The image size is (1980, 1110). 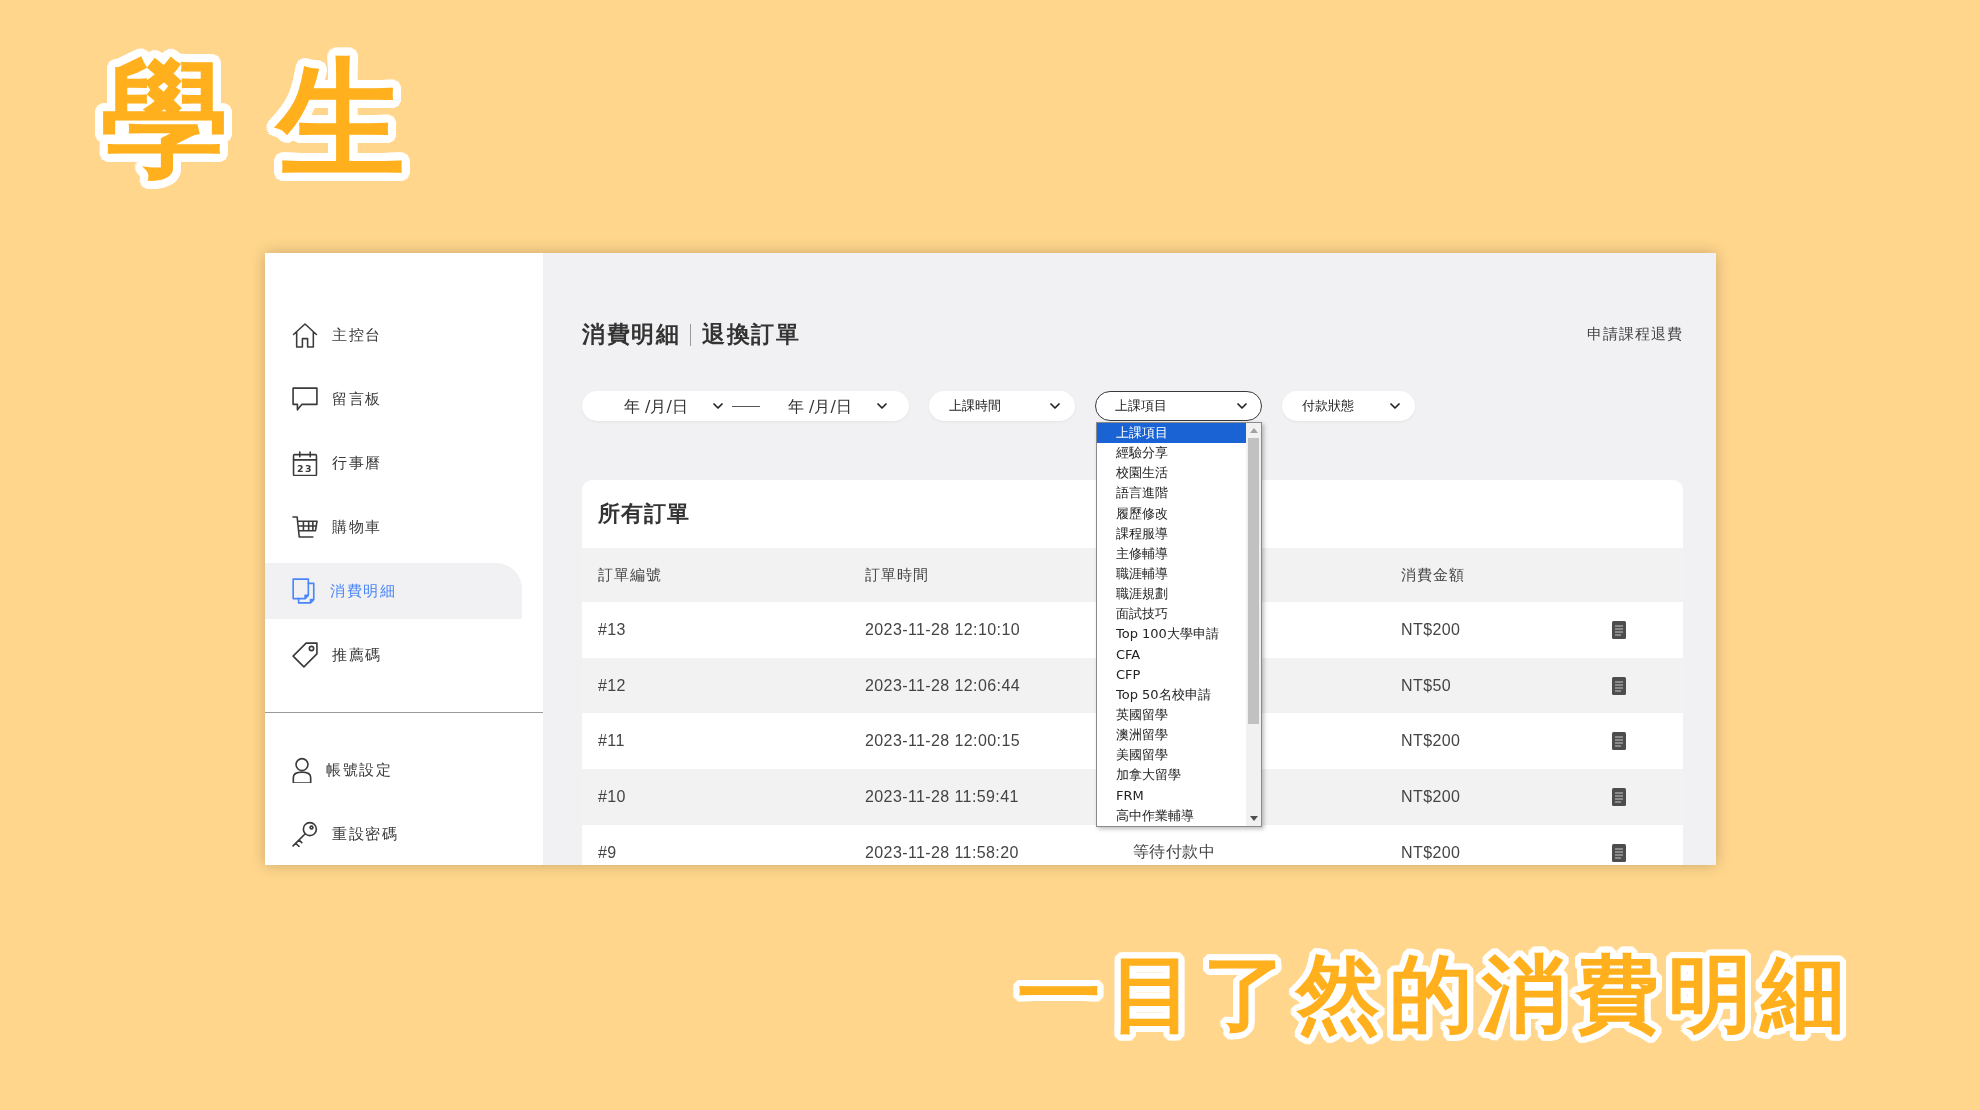 What do you see at coordinates (1171, 694) in the screenshot?
I see `dropdown-option: Top 50名校申請` at bounding box center [1171, 694].